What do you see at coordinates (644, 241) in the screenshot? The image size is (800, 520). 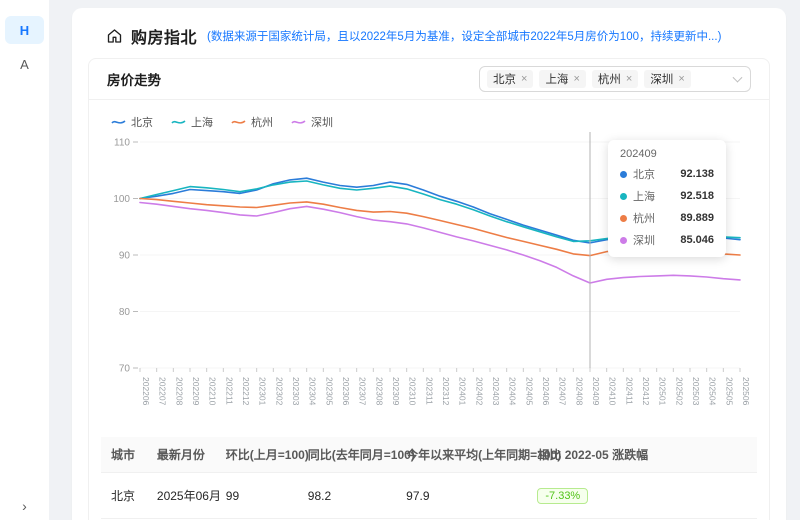 I see `tooltip-city: 深圳` at bounding box center [644, 241].